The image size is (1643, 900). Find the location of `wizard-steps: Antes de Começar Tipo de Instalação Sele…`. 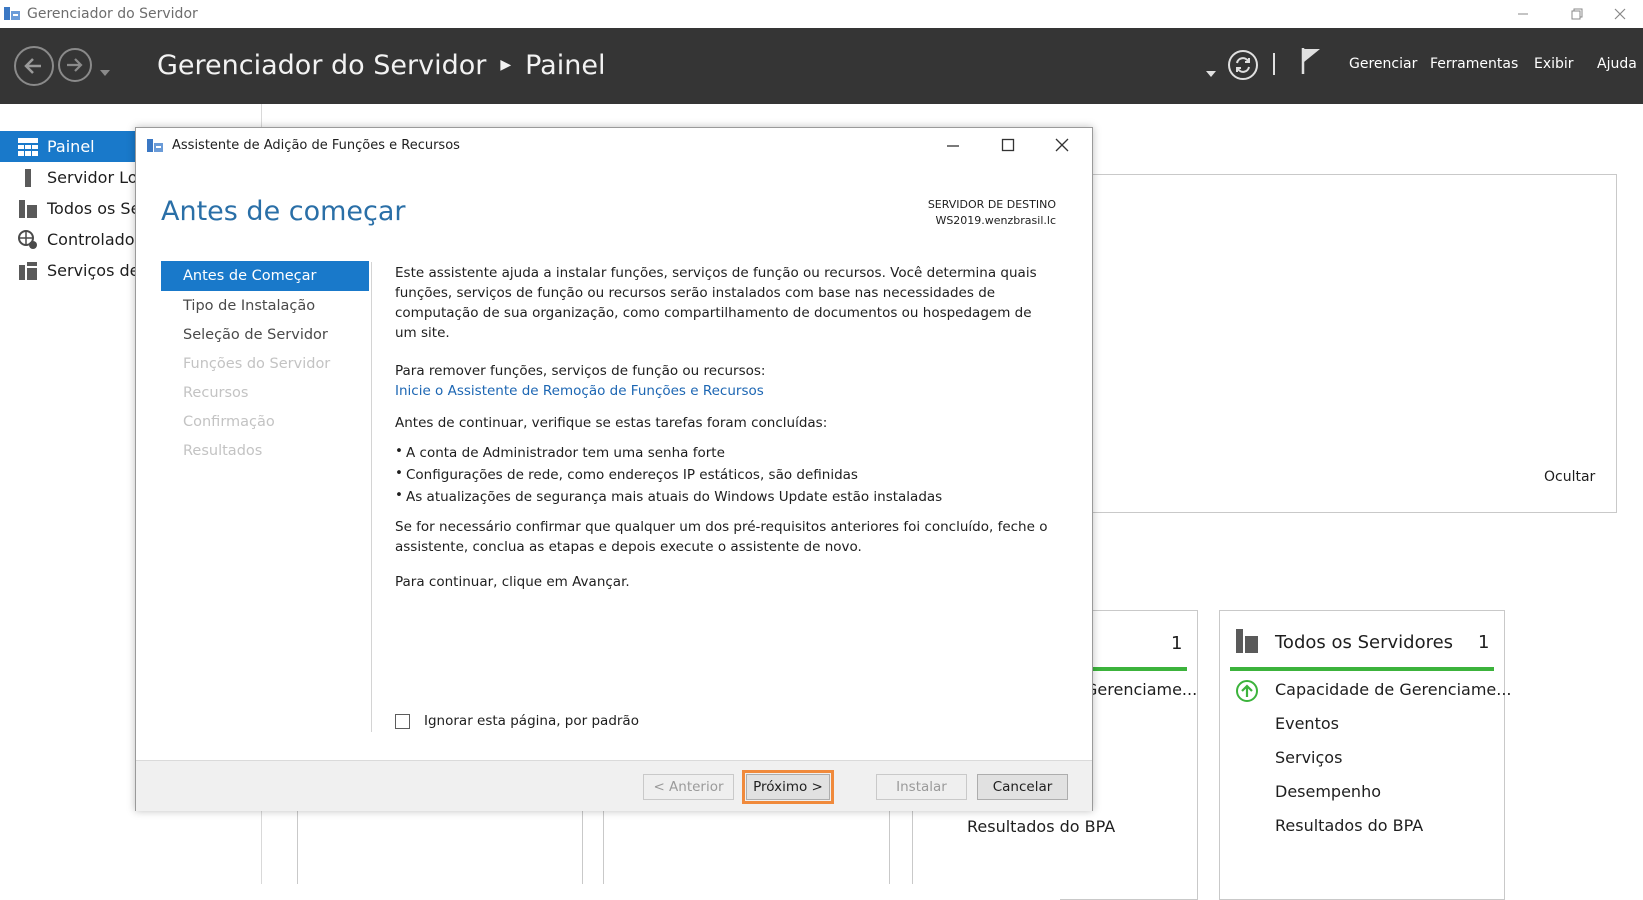

wizard-steps: Antes de Começar Tipo de Instalação Sele… is located at coordinates (265, 363).